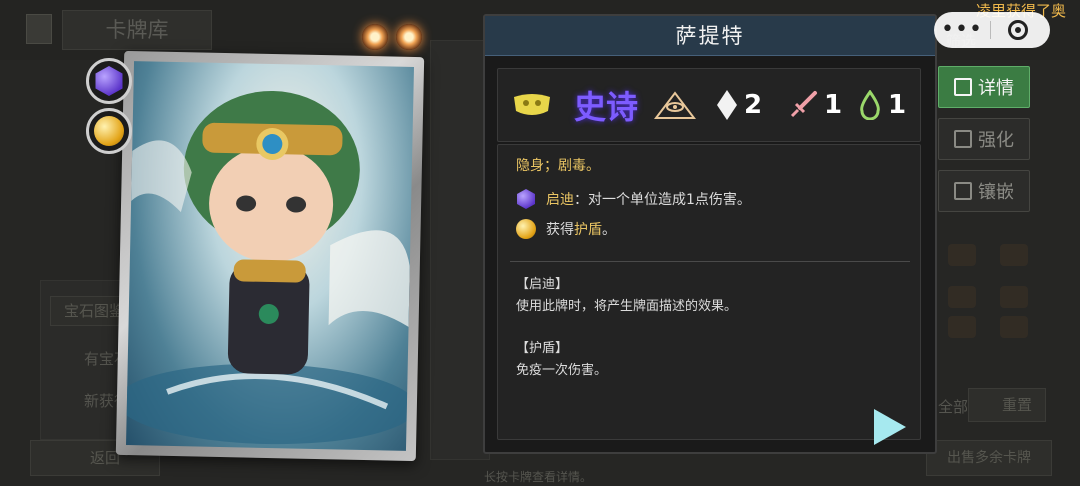 This screenshot has width=1080, height=486. Describe the element at coordinates (897, 105) in the screenshot. I see `health-value: 1` at that location.